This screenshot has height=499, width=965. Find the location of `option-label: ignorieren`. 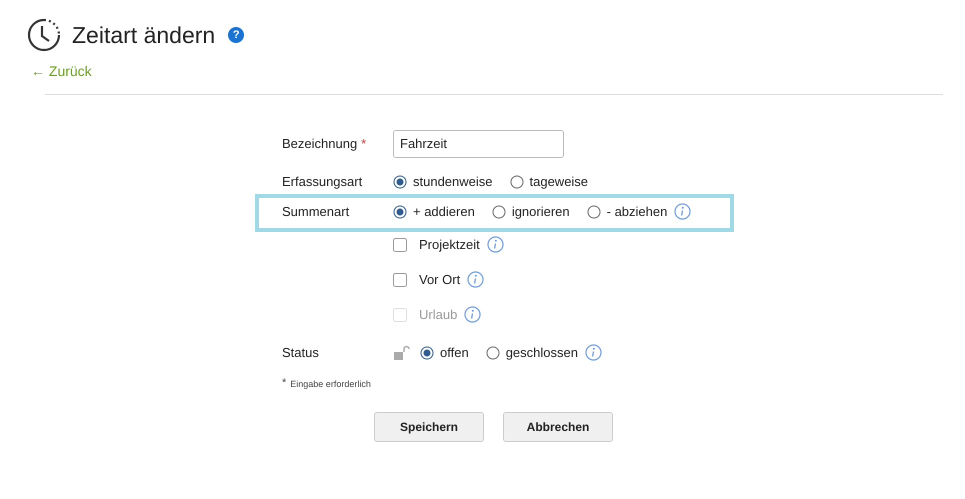

option-label: ignorieren is located at coordinates (541, 212).